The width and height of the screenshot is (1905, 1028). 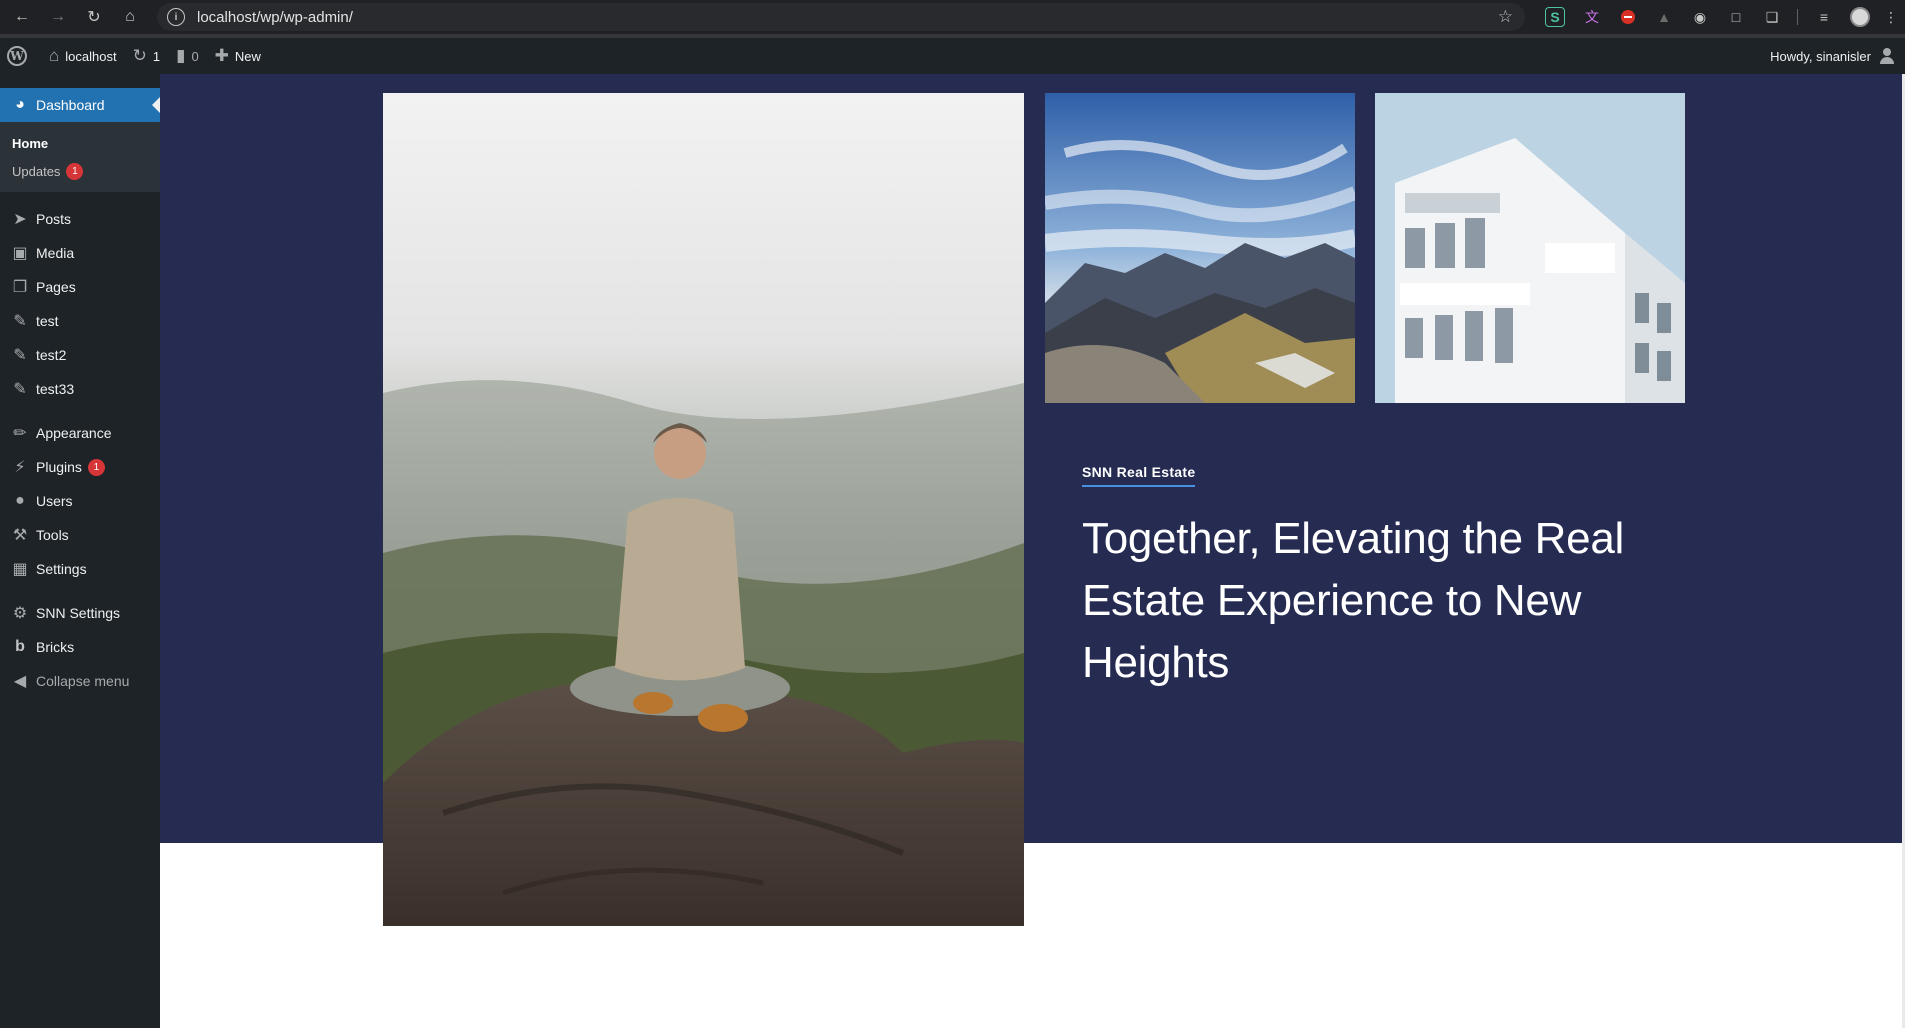 I want to click on new-content-menu: ✚ New, so click(x=238, y=56).